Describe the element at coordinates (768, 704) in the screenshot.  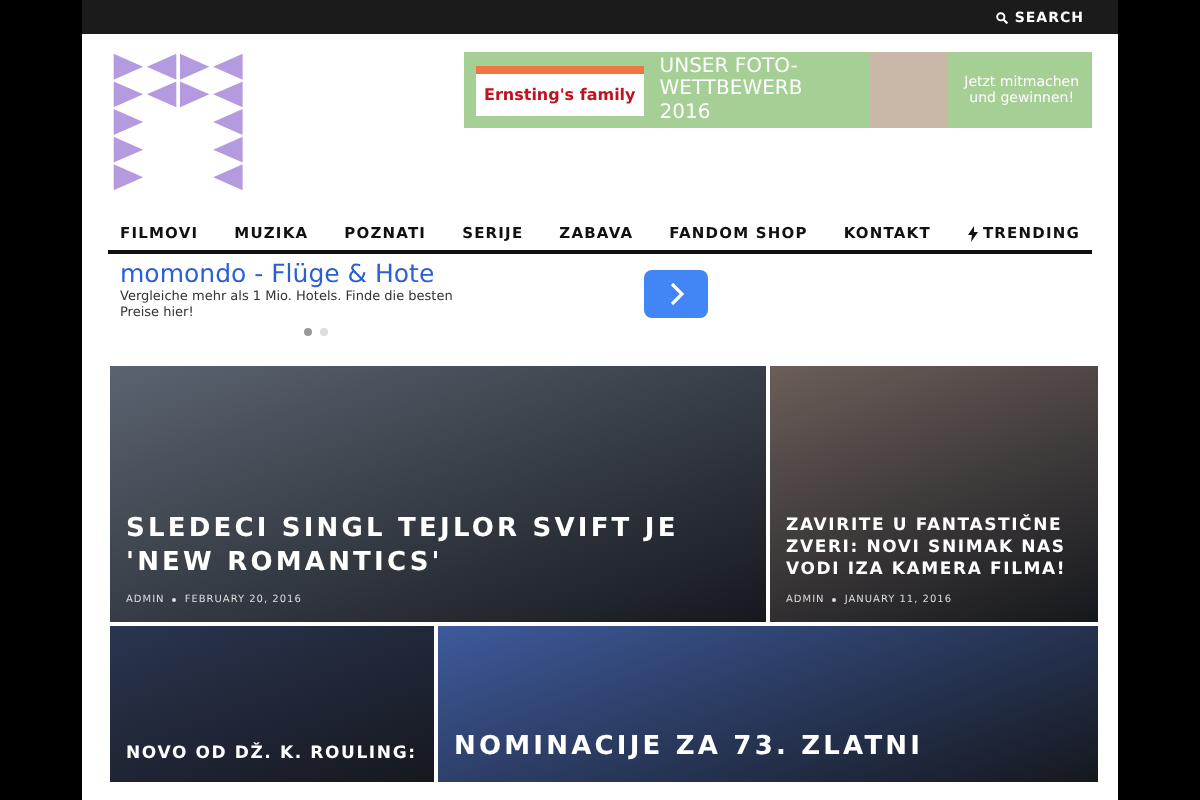
I see `post-card: NOMINACIJE ZA 73. ZLATNI` at that location.